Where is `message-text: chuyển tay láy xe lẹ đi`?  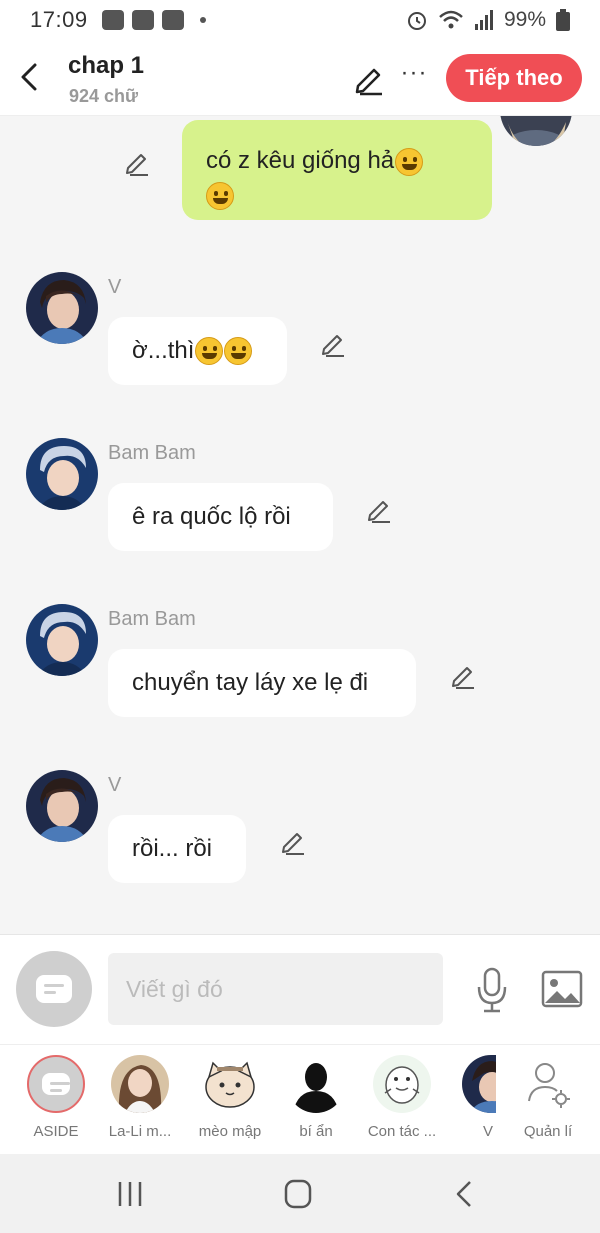 message-text: chuyển tay láy xe lẹ đi is located at coordinates (250, 682).